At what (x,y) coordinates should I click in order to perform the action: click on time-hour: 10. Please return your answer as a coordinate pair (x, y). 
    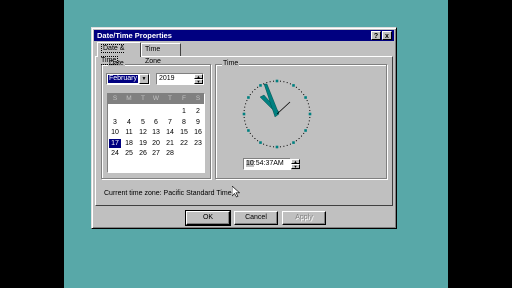
    Looking at the image, I should click on (250, 163).